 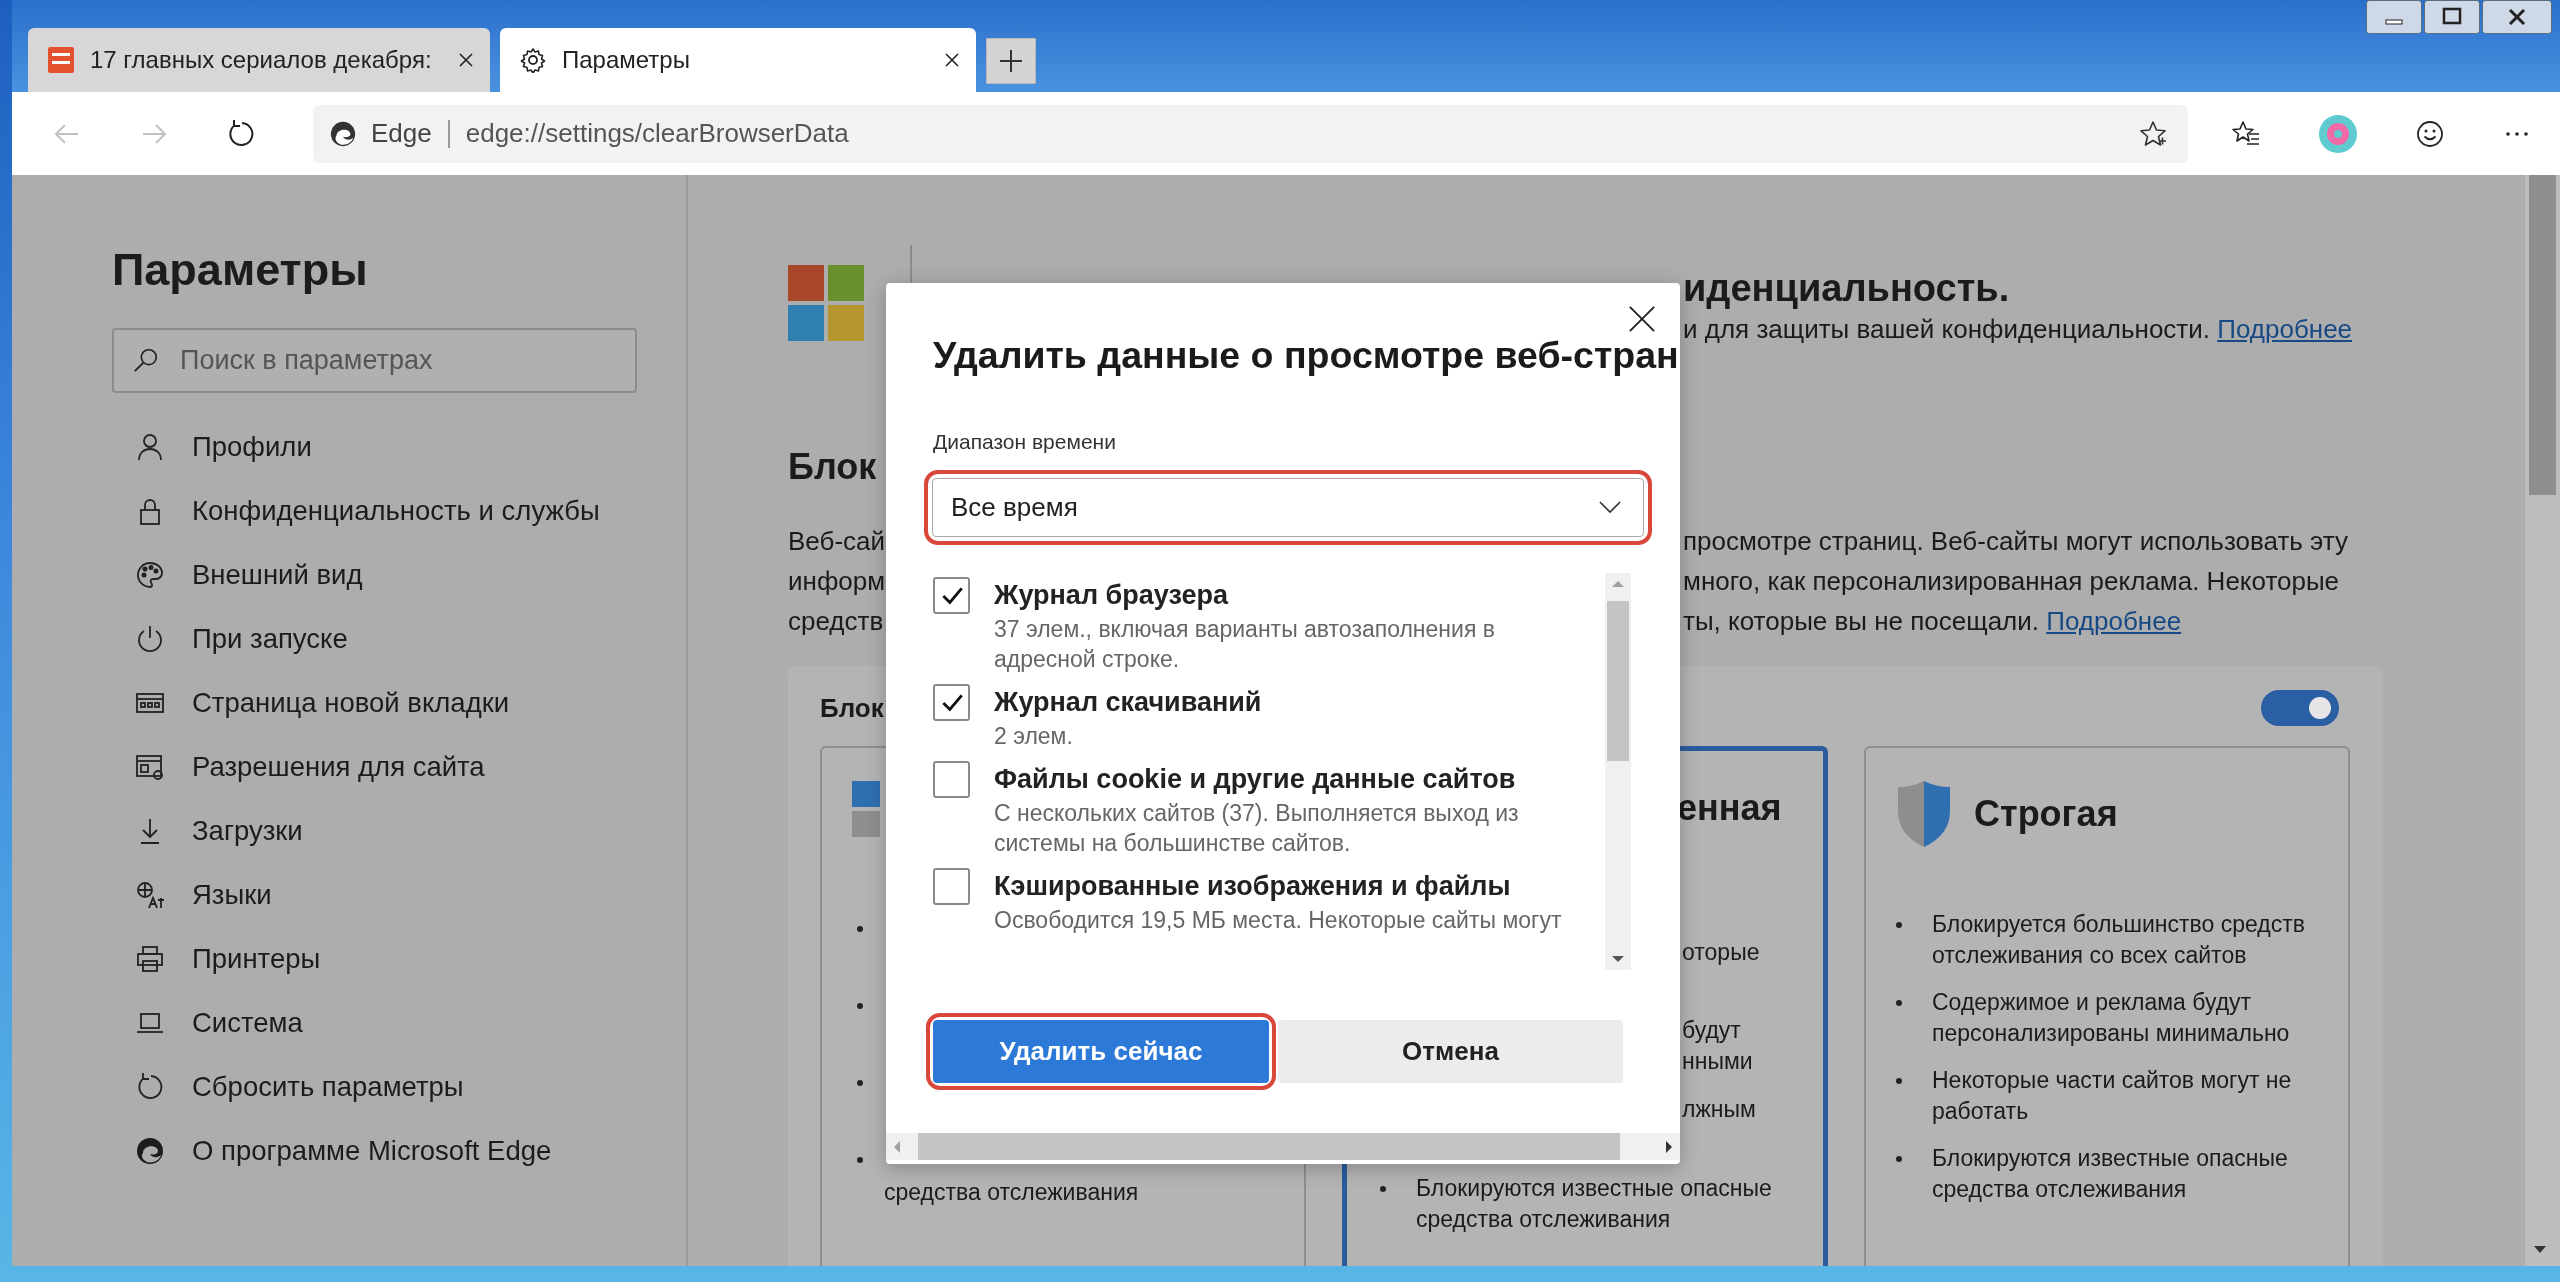 I want to click on sidebar-title: Параметры, so click(x=240, y=270).